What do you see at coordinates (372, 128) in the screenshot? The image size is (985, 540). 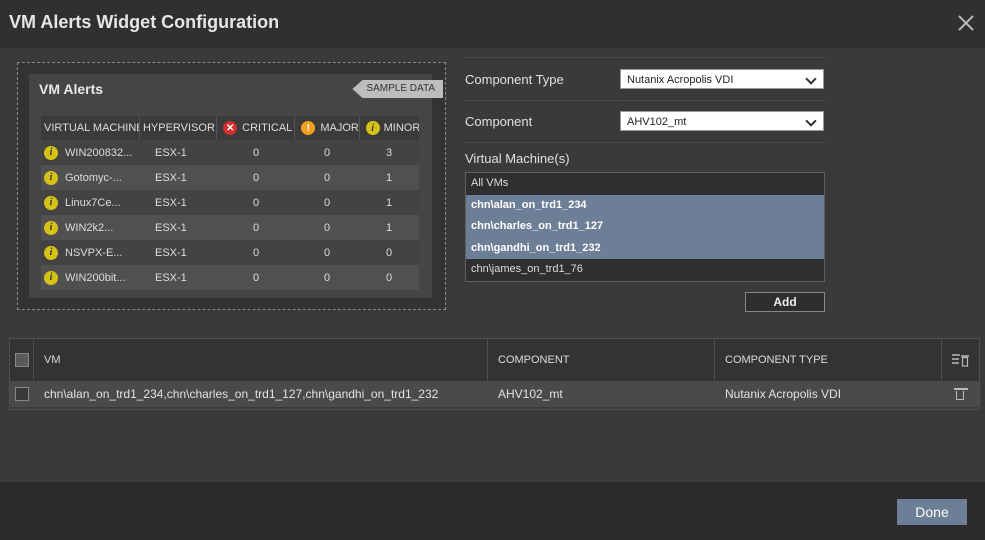 I see `minor-icon: i` at bounding box center [372, 128].